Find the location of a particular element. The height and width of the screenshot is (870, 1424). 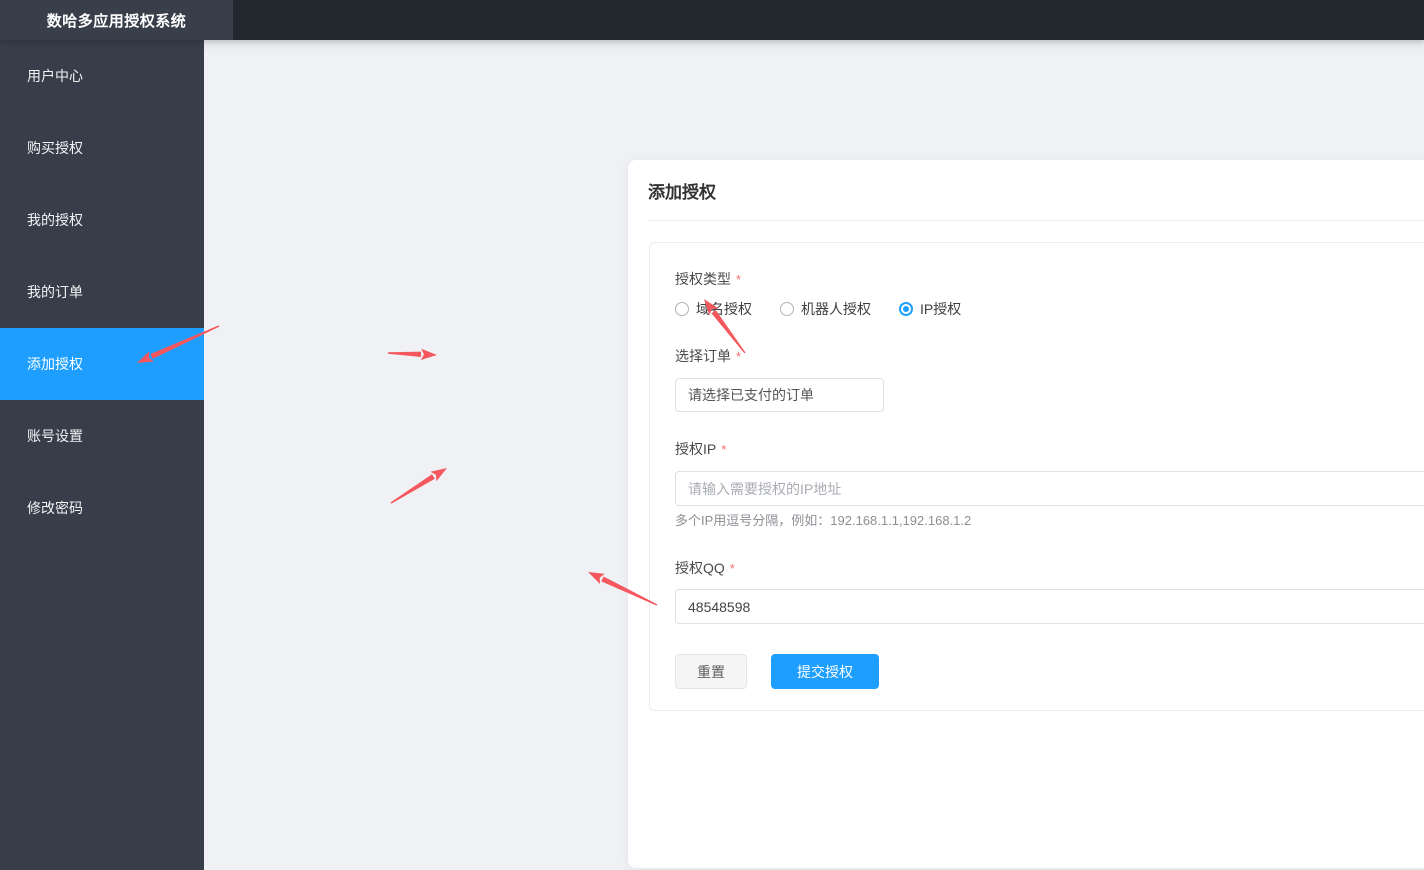

app-title: 数哈多应用授权系统 is located at coordinates (116, 21).